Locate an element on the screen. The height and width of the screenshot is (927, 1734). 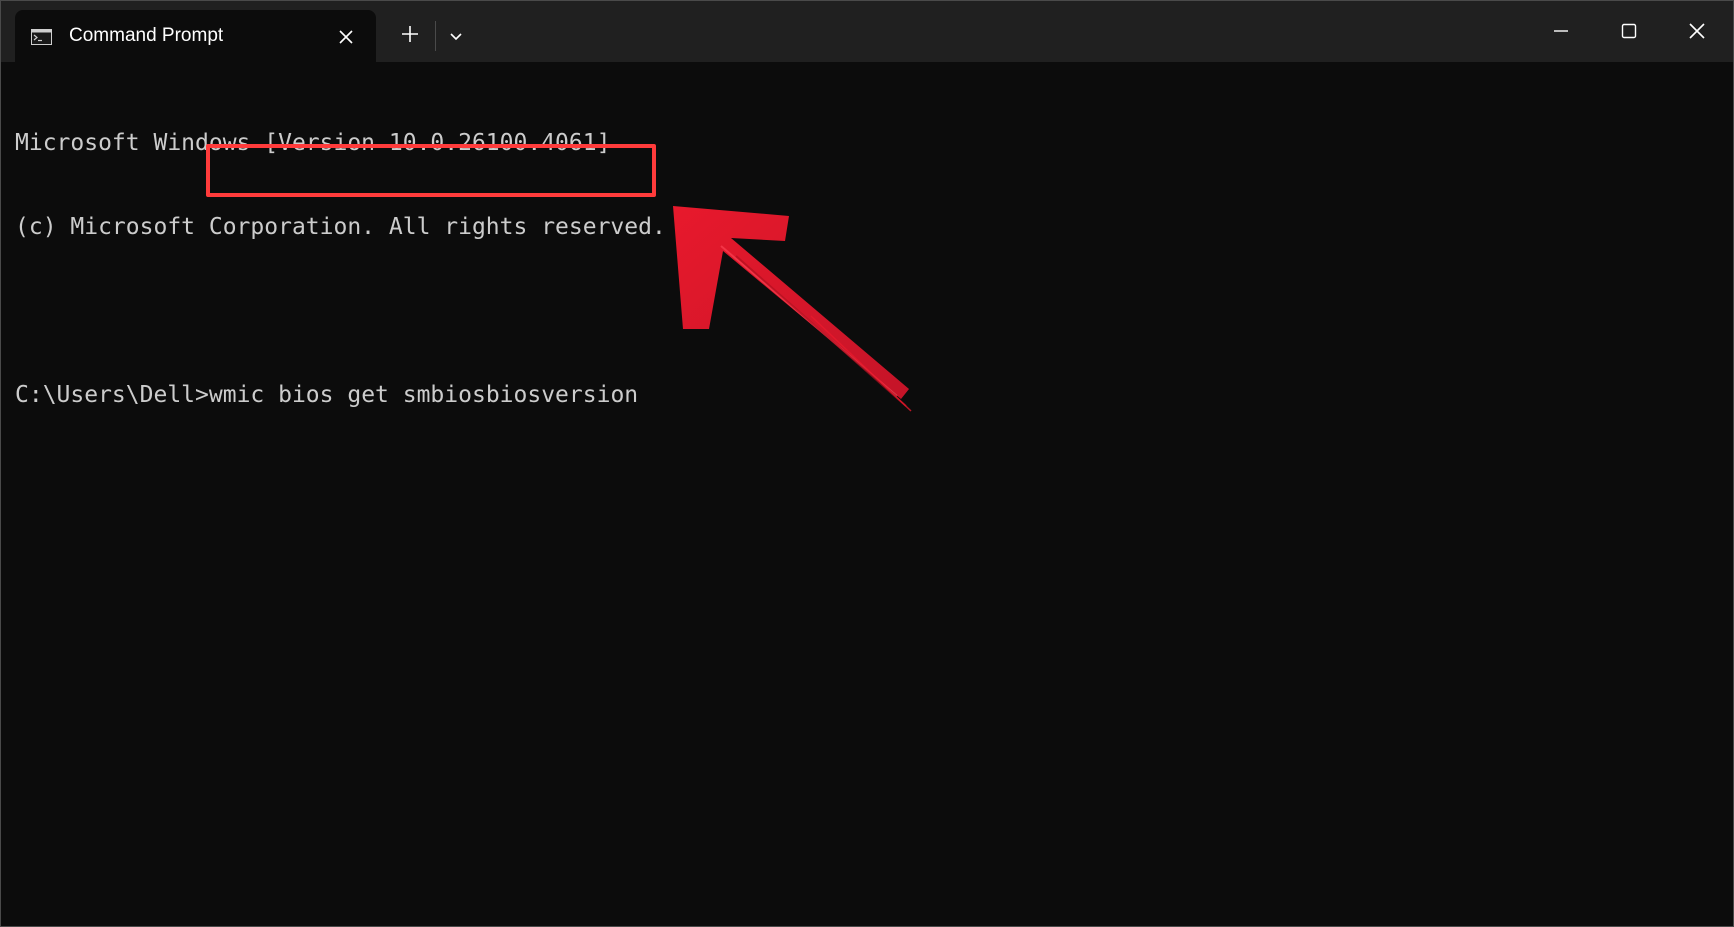
new-tab-button is located at coordinates (410, 34).